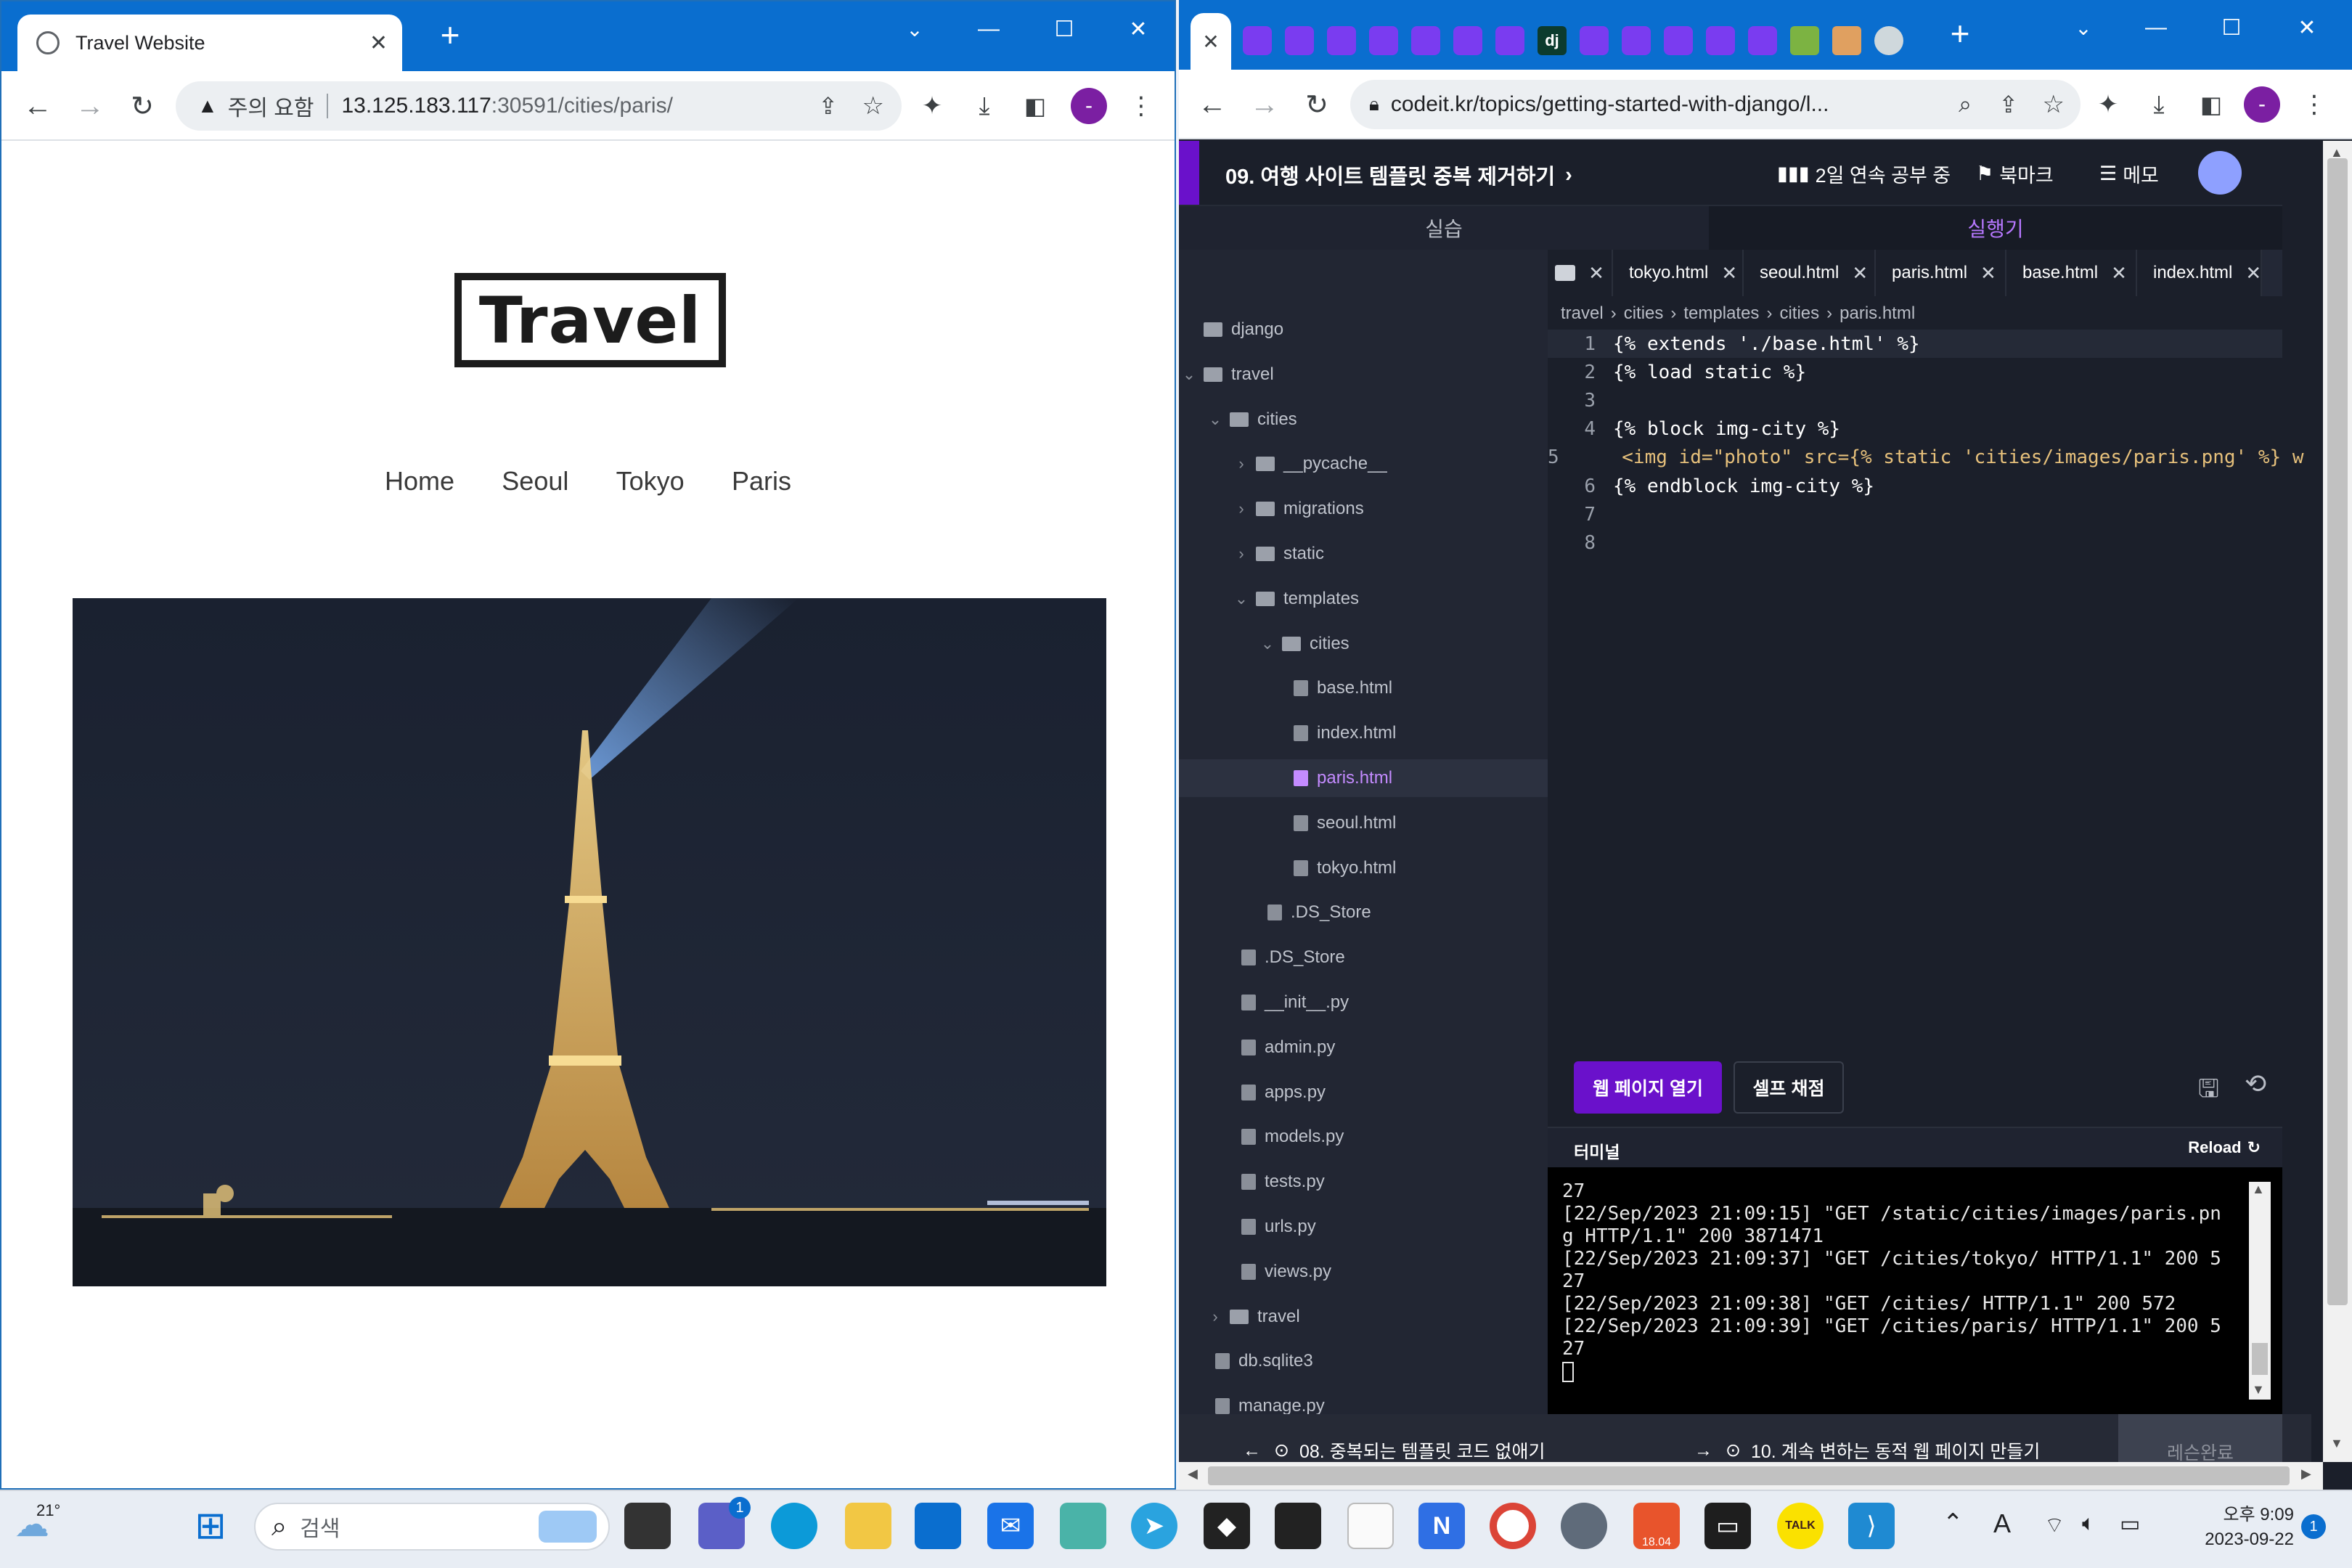 This screenshot has width=2352, height=1568. Describe the element at coordinates (1364, 464) in the screenshot. I see `tree-folder-pycache: › __pycache__` at that location.